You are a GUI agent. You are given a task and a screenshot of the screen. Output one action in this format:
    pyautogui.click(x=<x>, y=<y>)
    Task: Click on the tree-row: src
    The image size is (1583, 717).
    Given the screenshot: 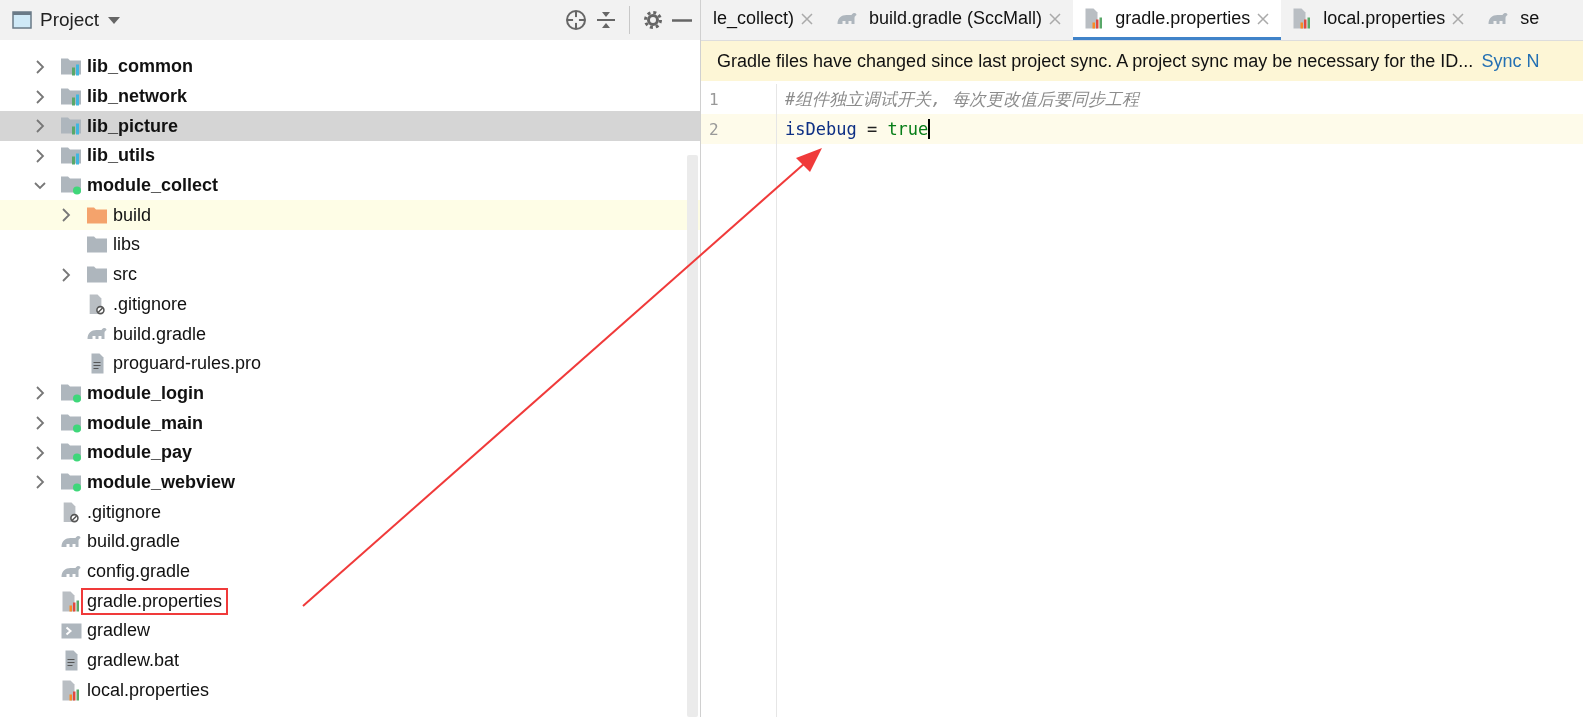 What is the action you would take?
    pyautogui.click(x=350, y=274)
    